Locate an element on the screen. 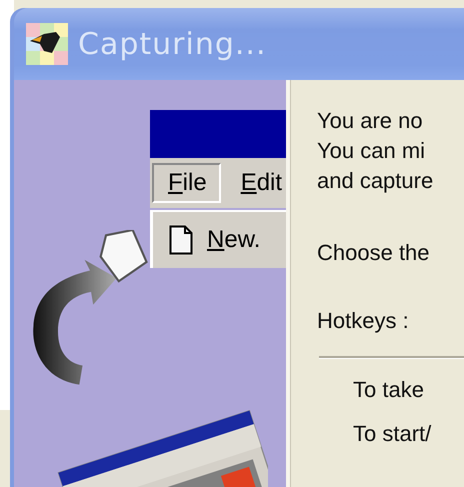 This screenshot has width=464, height=487. message-text: and capture is located at coordinates (375, 181).